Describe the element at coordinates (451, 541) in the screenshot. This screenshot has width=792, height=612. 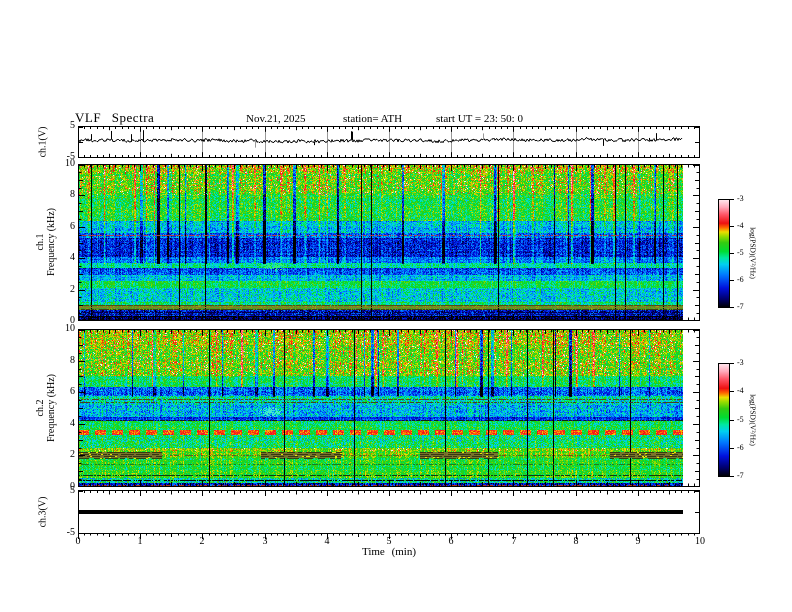
I see `time-tick: 6` at that location.